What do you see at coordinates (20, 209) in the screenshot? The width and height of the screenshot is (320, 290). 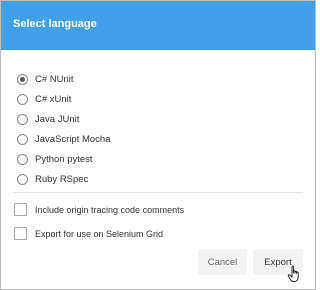 I see `origin-tracing-checkbox` at bounding box center [20, 209].